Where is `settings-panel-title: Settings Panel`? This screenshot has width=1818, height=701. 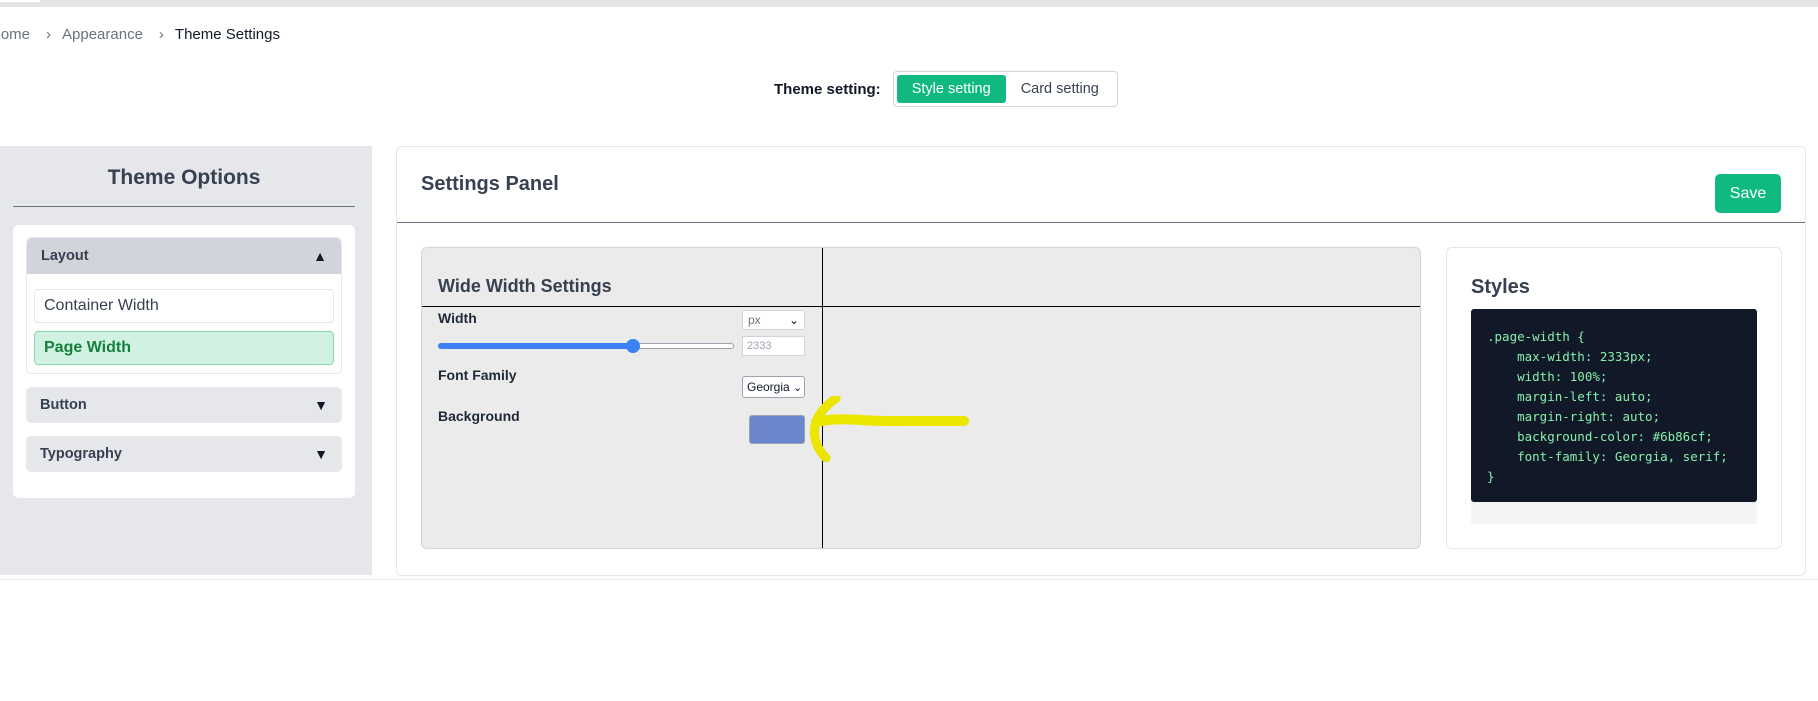
settings-panel-title: Settings Panel is located at coordinates (490, 184).